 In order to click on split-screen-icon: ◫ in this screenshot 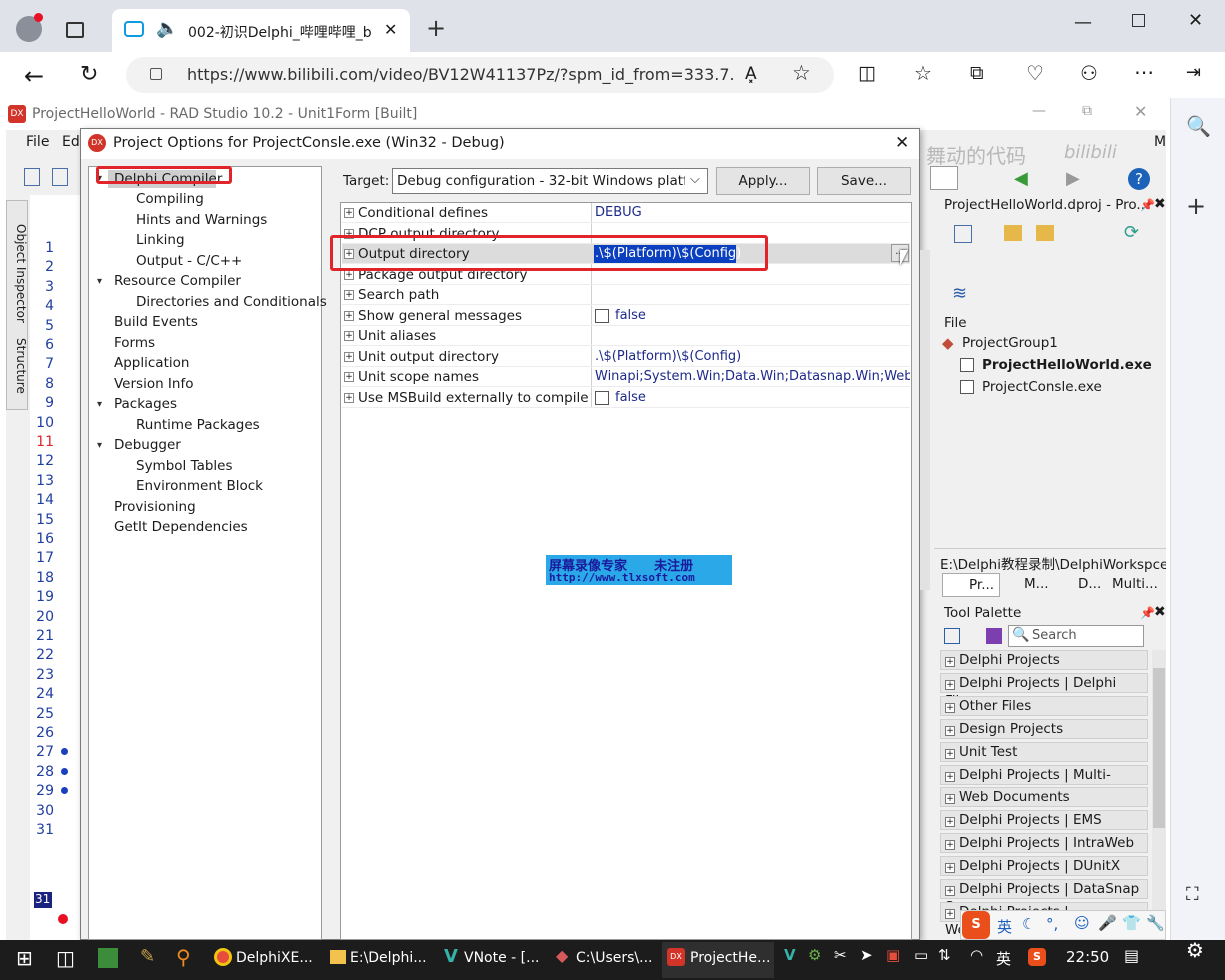, I will do `click(867, 73)`.